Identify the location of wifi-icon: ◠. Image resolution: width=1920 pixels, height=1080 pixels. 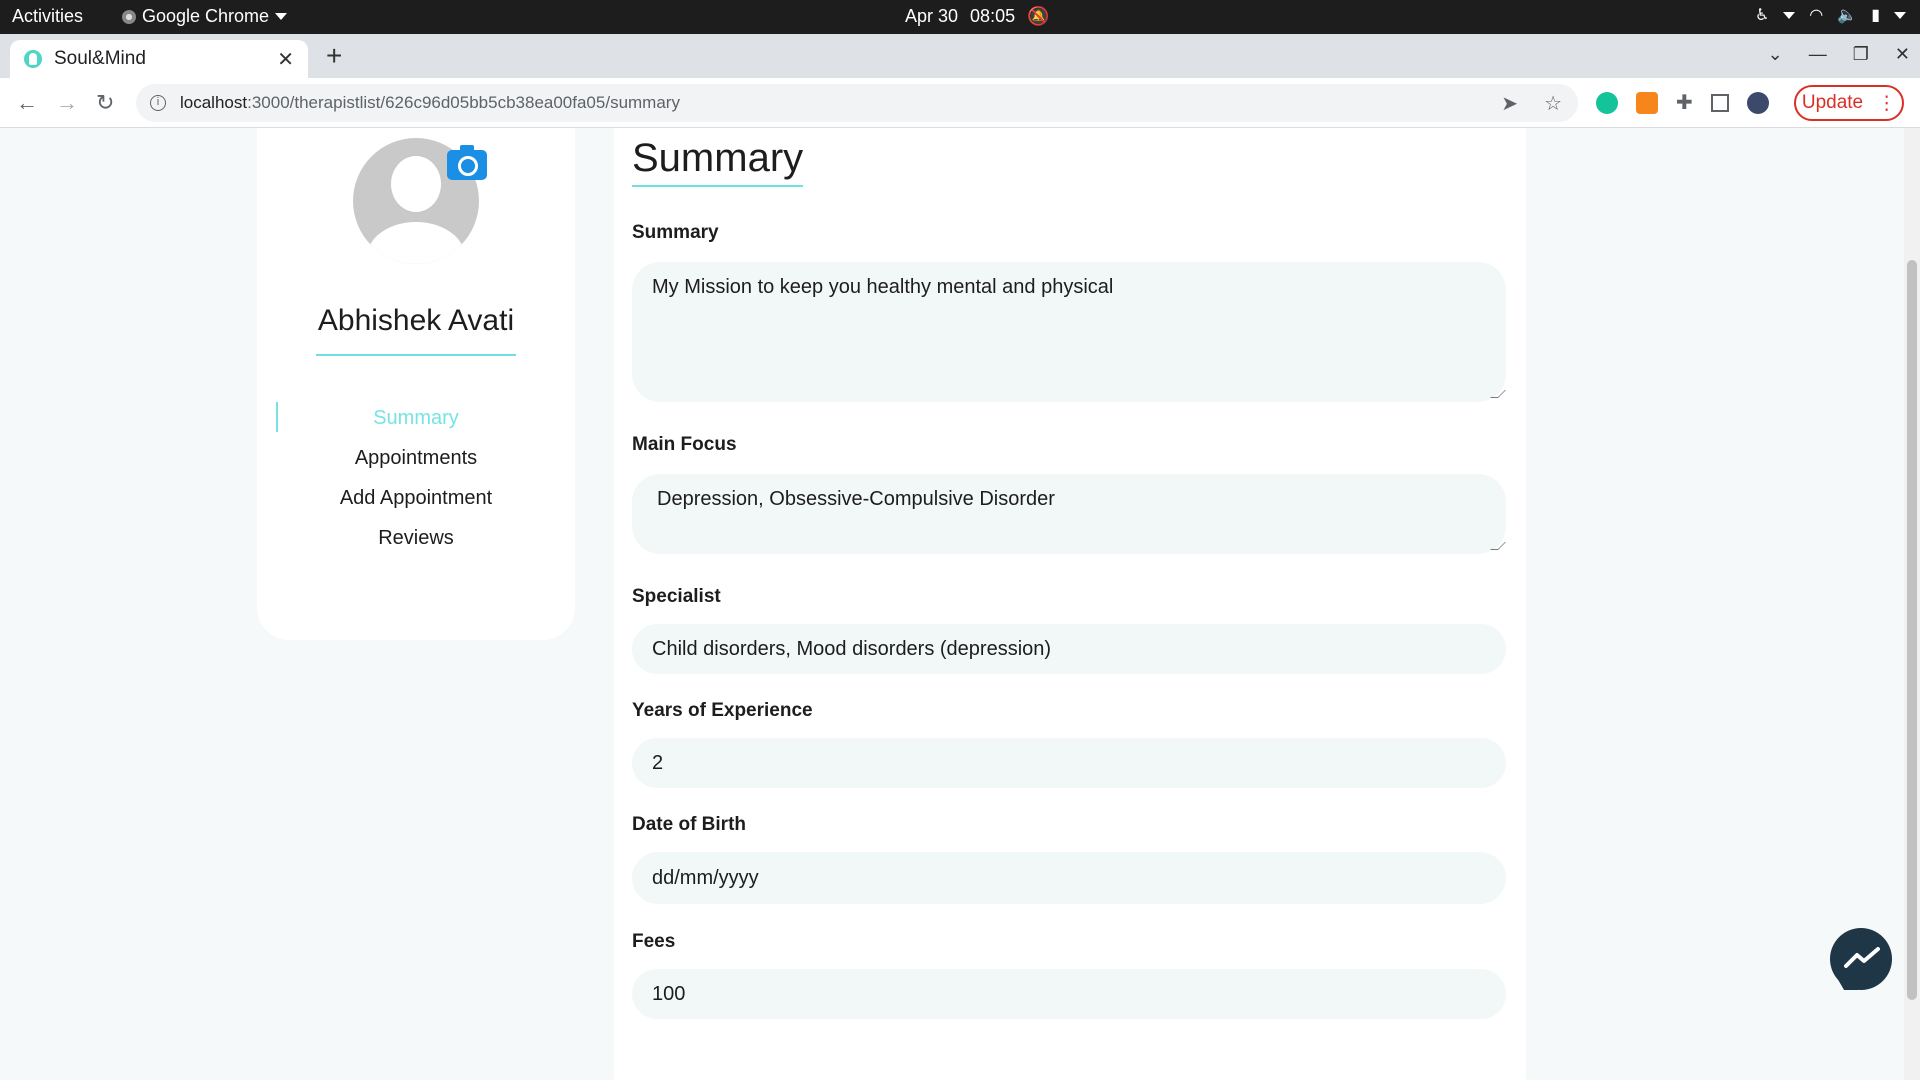
(1816, 15).